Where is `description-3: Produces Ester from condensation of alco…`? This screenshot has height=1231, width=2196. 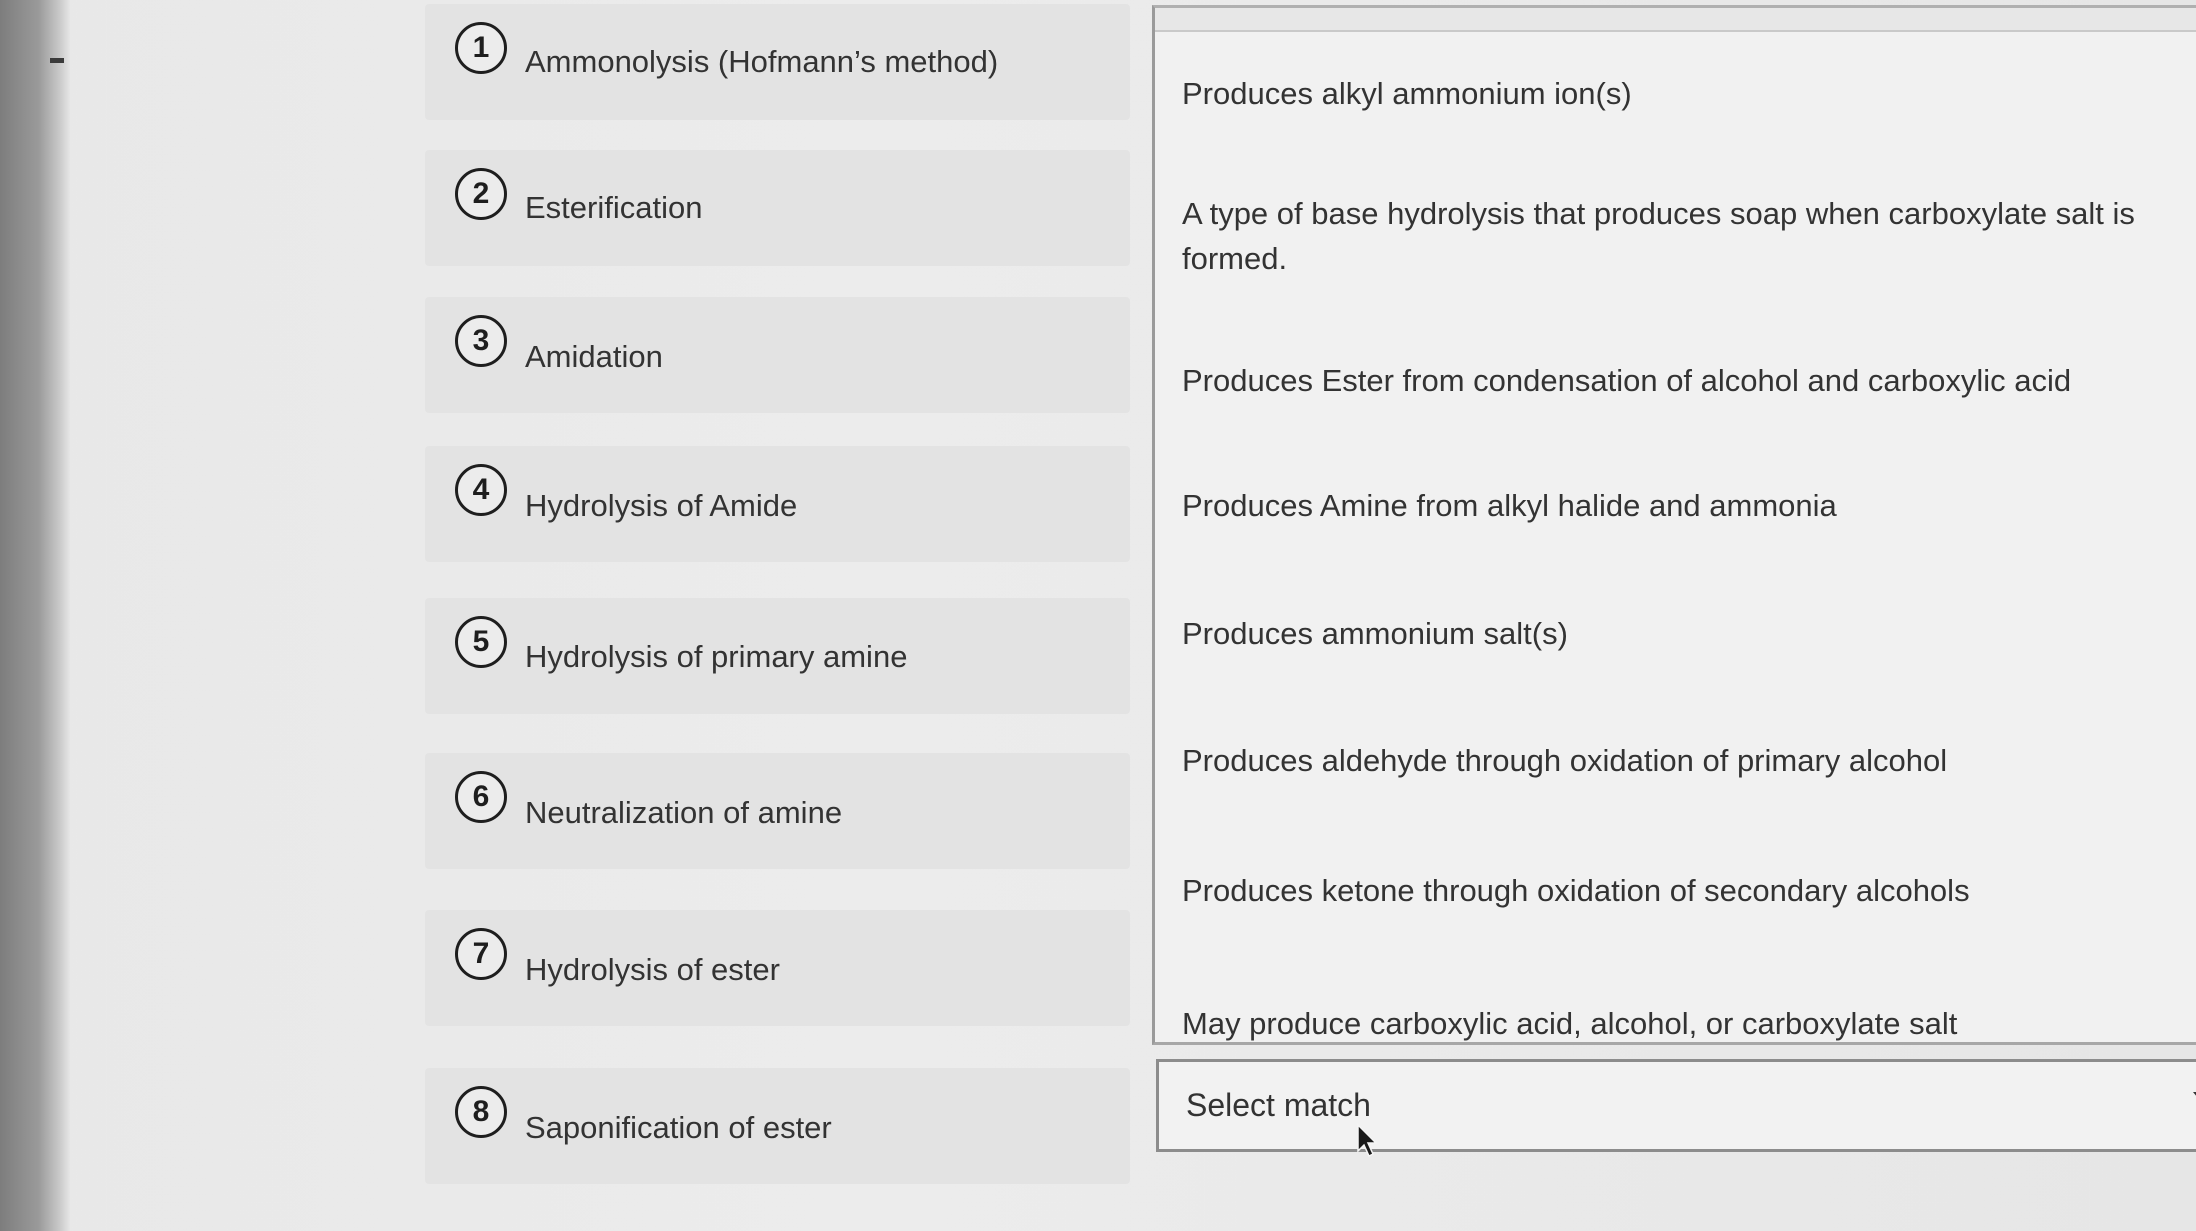
description-3: Produces Ester from condensation of alco… is located at coordinates (1627, 380).